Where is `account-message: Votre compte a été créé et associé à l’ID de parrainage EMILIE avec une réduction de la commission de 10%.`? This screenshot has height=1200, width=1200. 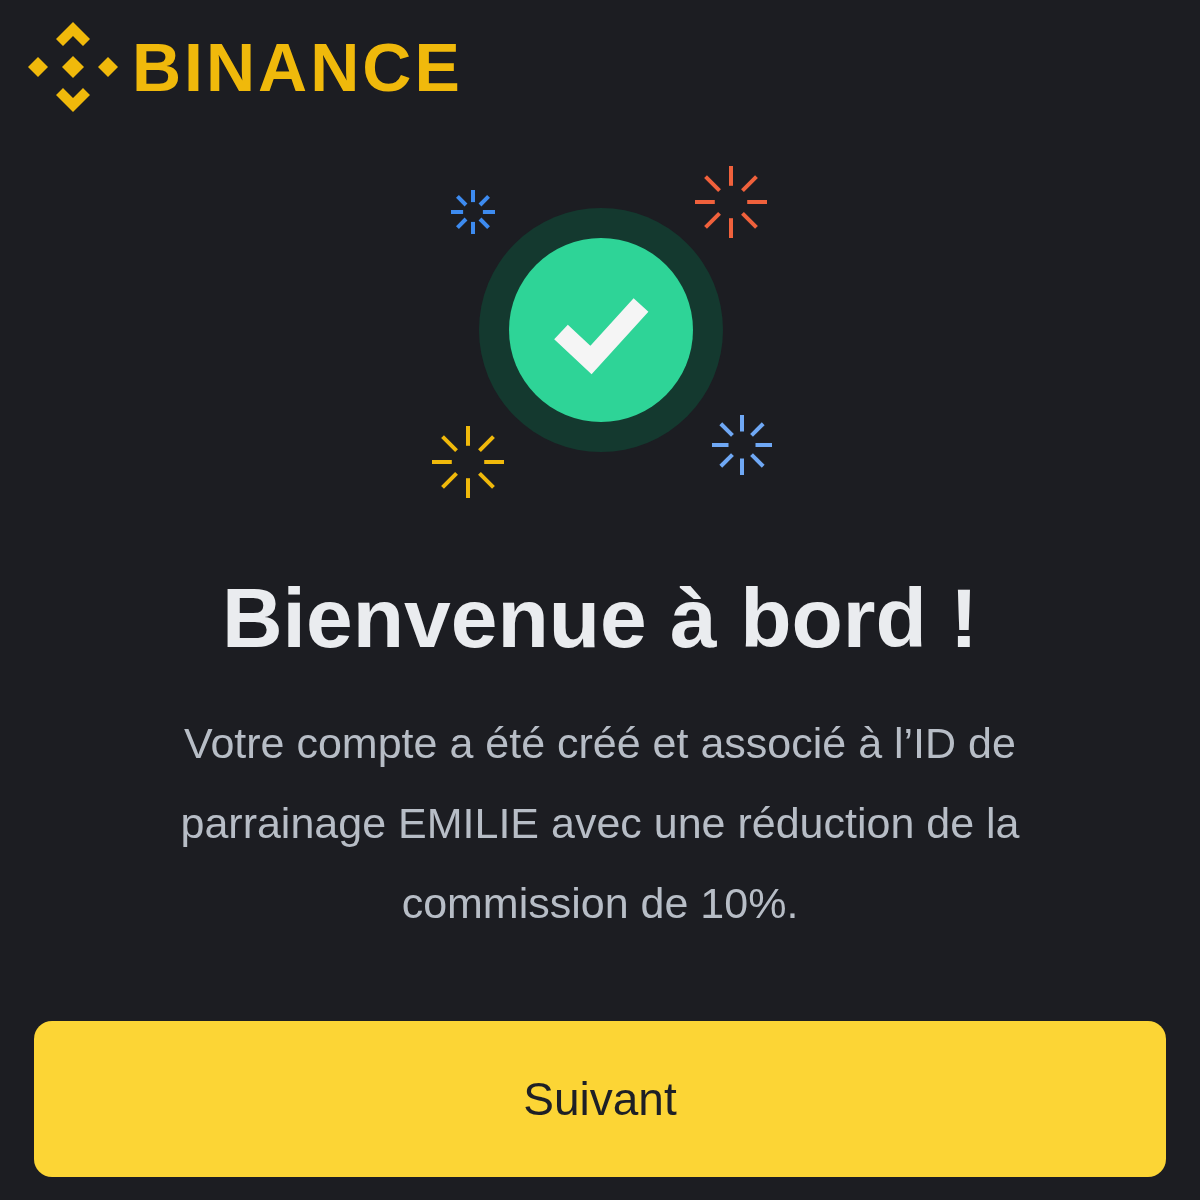 account-message: Votre compte a été créé et associé à l’ID de parrainage EMILIE avec une réduction de la commission de 10%. is located at coordinates (600, 823).